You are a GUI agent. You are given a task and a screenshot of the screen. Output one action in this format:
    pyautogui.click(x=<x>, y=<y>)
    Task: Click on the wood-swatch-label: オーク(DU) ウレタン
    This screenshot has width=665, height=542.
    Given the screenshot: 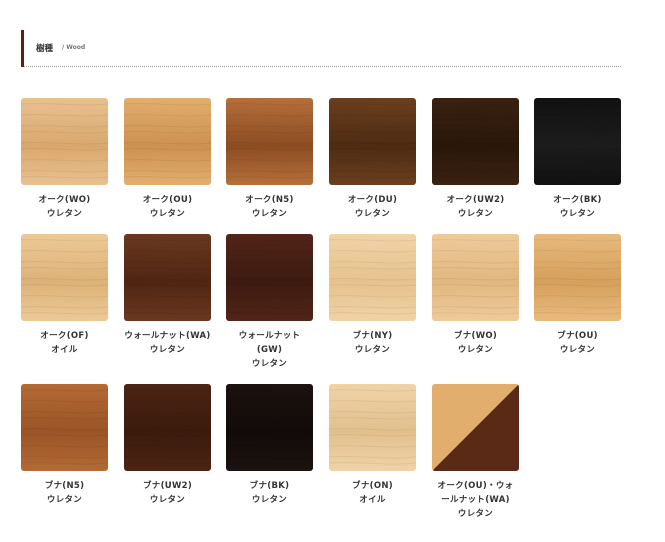 What is the action you would take?
    pyautogui.click(x=372, y=207)
    